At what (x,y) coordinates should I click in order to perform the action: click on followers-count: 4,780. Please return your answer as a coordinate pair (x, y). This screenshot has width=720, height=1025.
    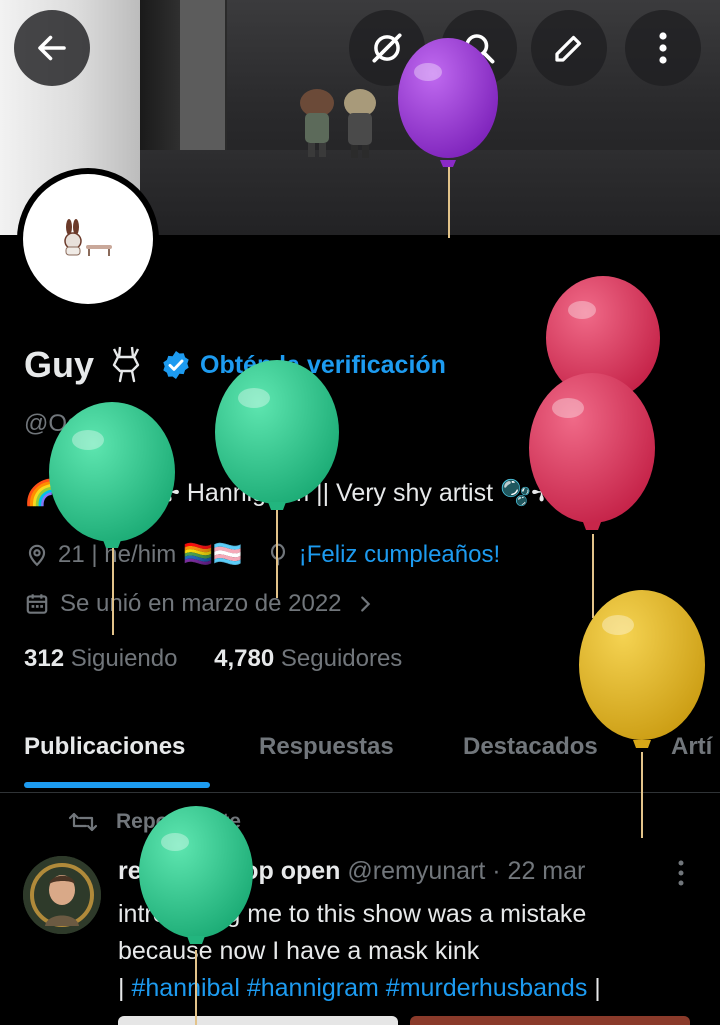
    Looking at the image, I should click on (244, 658).